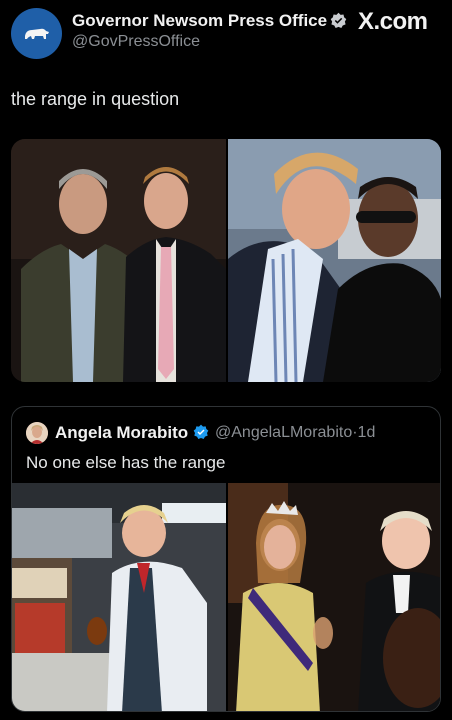 The width and height of the screenshot is (452, 720). What do you see at coordinates (37, 433) in the screenshot?
I see `quoted-author-avatar` at bounding box center [37, 433].